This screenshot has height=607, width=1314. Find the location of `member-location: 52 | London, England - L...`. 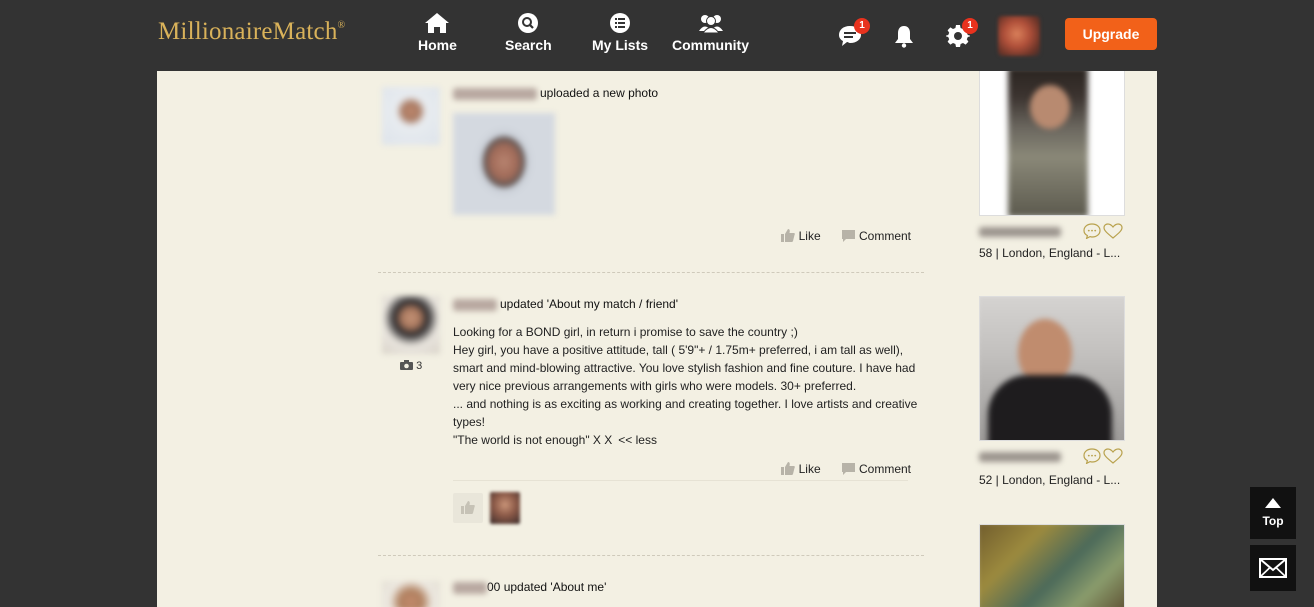

member-location: 52 | London, England - L... is located at coordinates (1050, 480).